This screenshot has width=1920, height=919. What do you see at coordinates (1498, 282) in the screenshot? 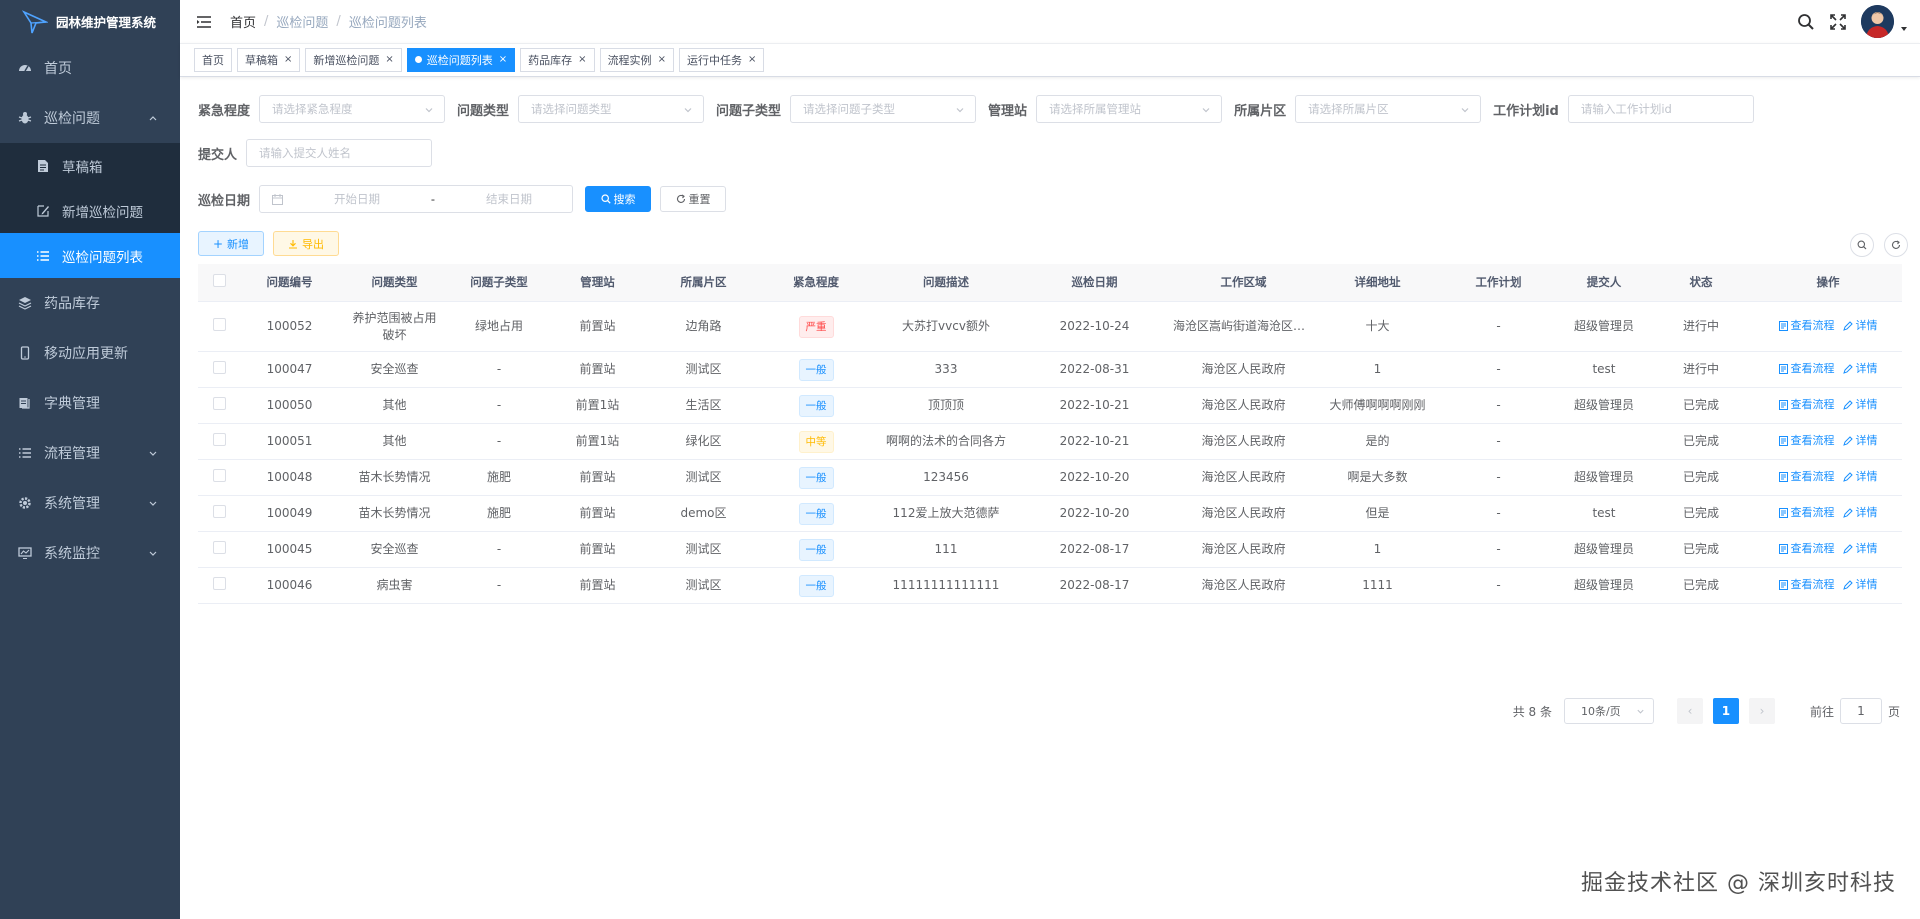
I see `column-header: 工作计划` at bounding box center [1498, 282].